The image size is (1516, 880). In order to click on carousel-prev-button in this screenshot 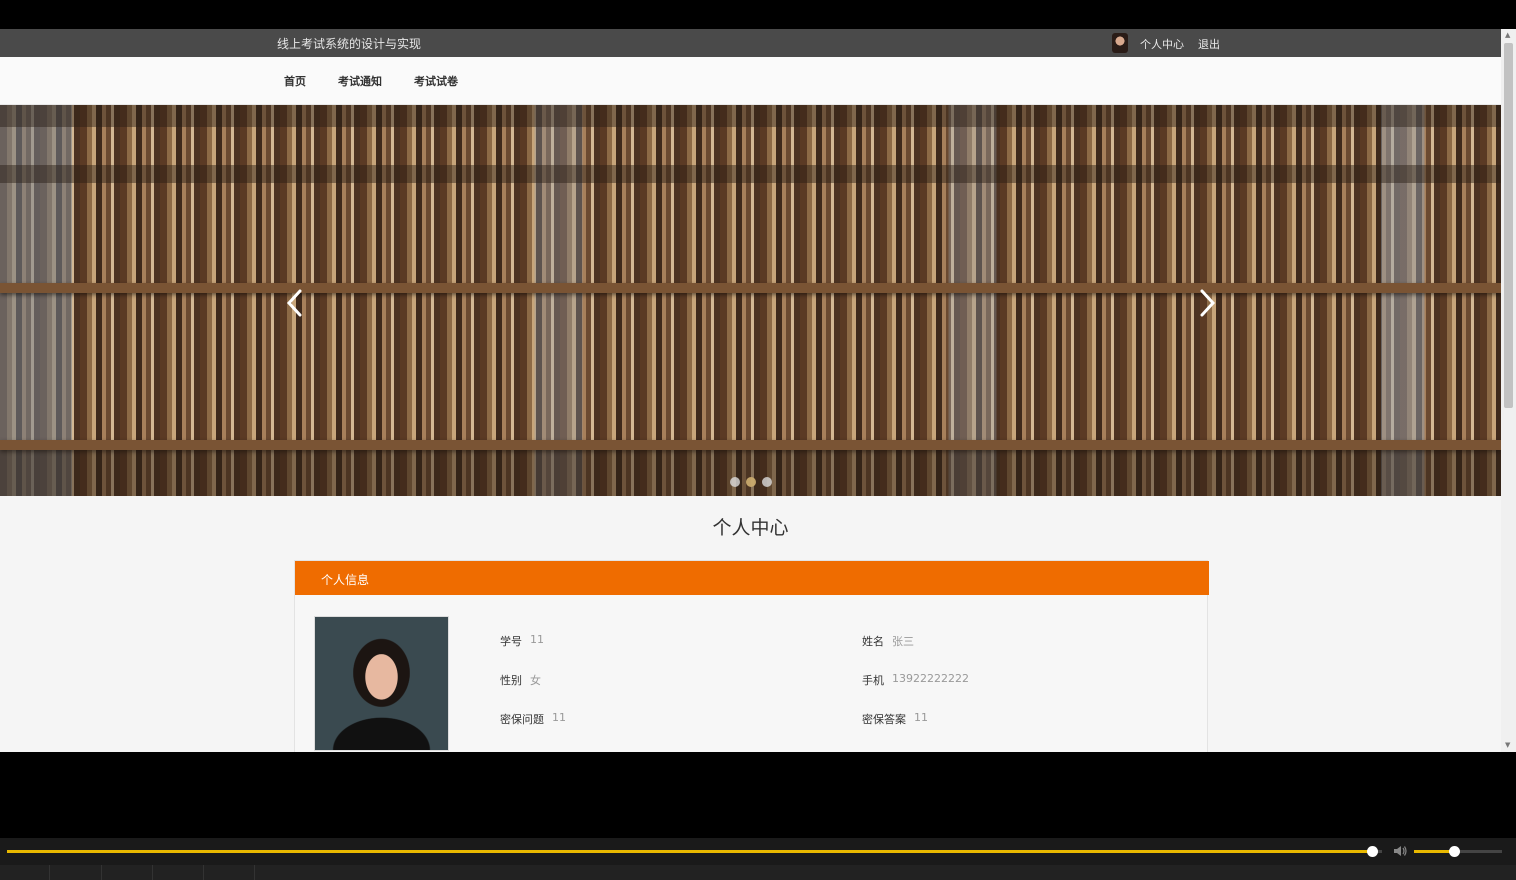, I will do `click(295, 303)`.